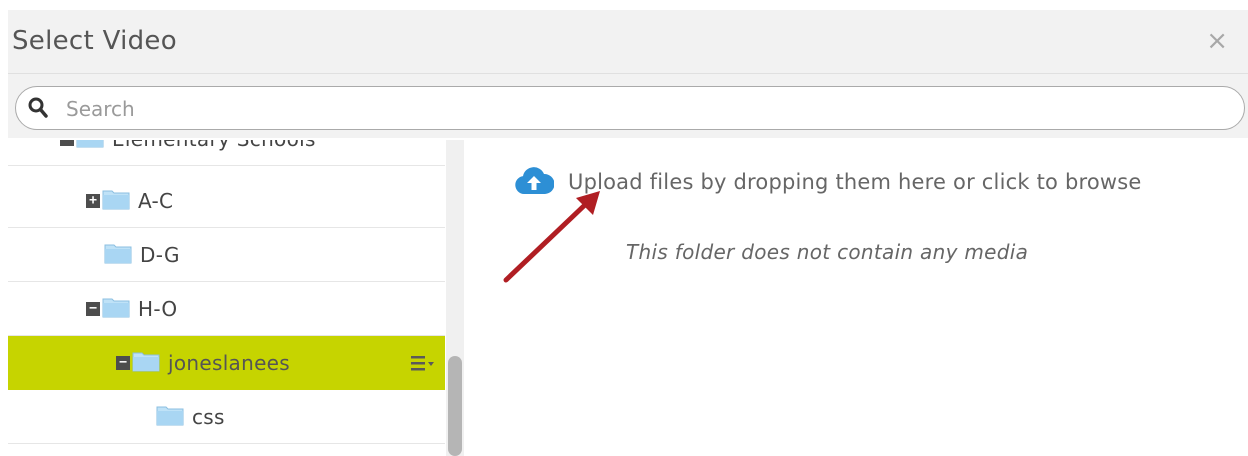  I want to click on scrollbar-thumb, so click(455, 406).